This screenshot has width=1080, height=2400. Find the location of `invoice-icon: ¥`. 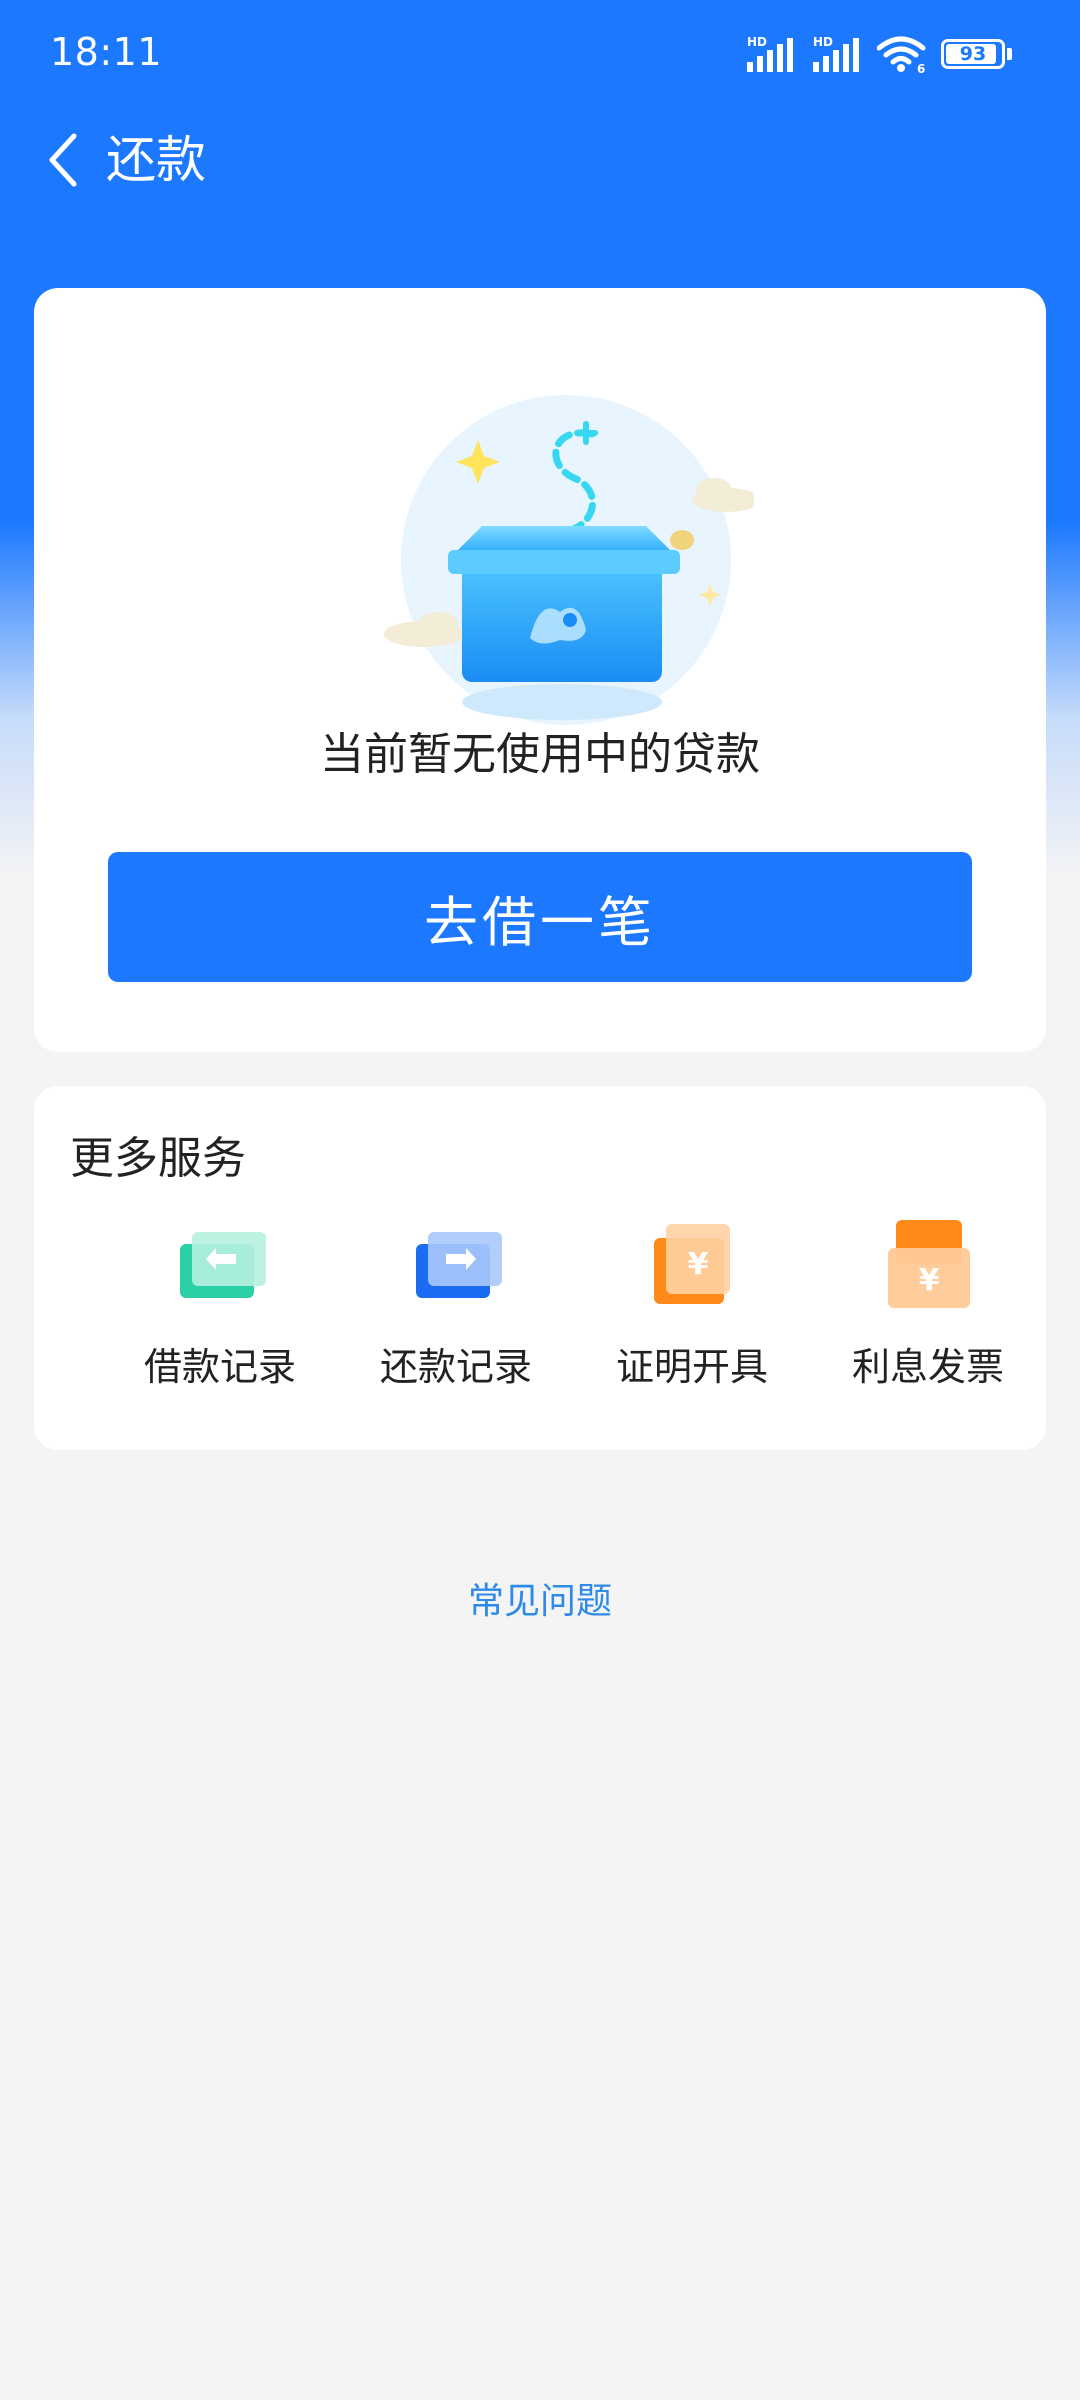

invoice-icon: ¥ is located at coordinates (929, 1264).